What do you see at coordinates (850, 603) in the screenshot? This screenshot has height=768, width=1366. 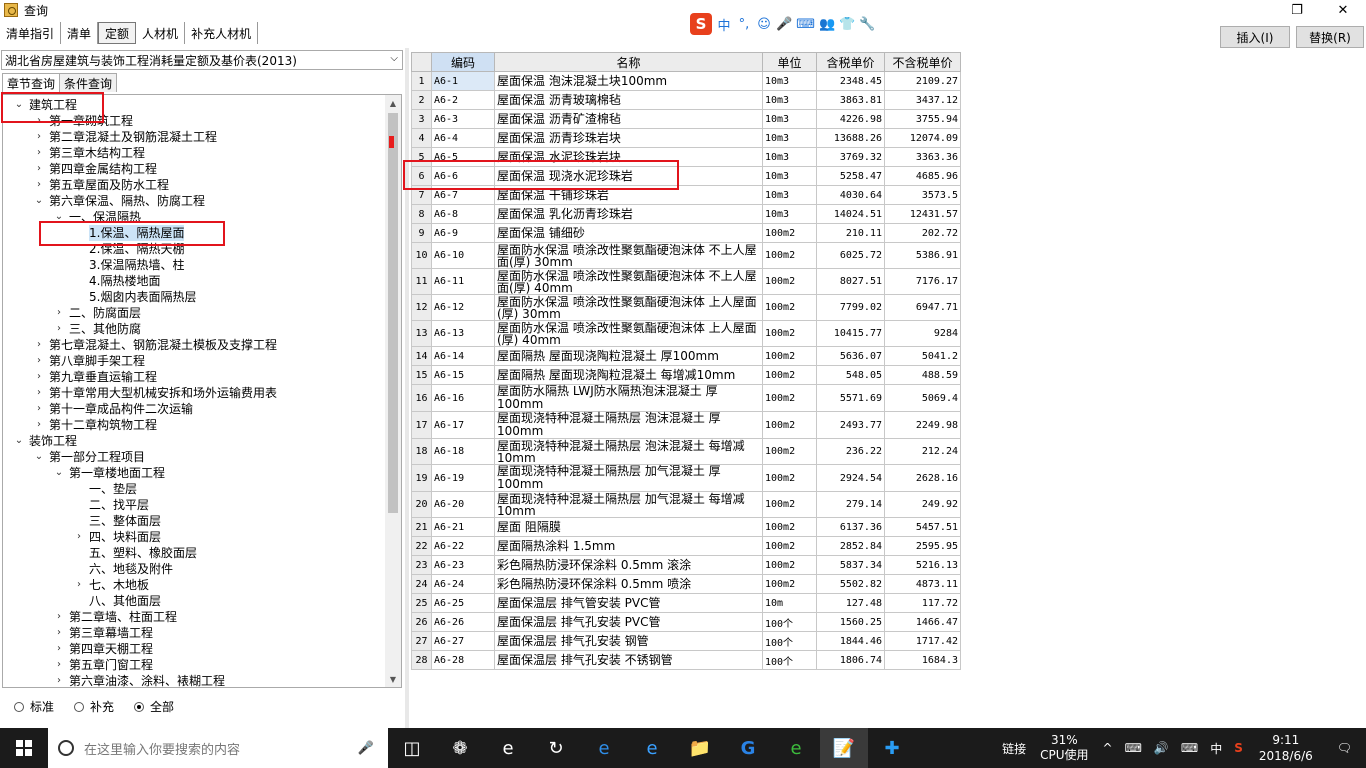 I see `grid-cell-taxed-price: 127.48` at bounding box center [850, 603].